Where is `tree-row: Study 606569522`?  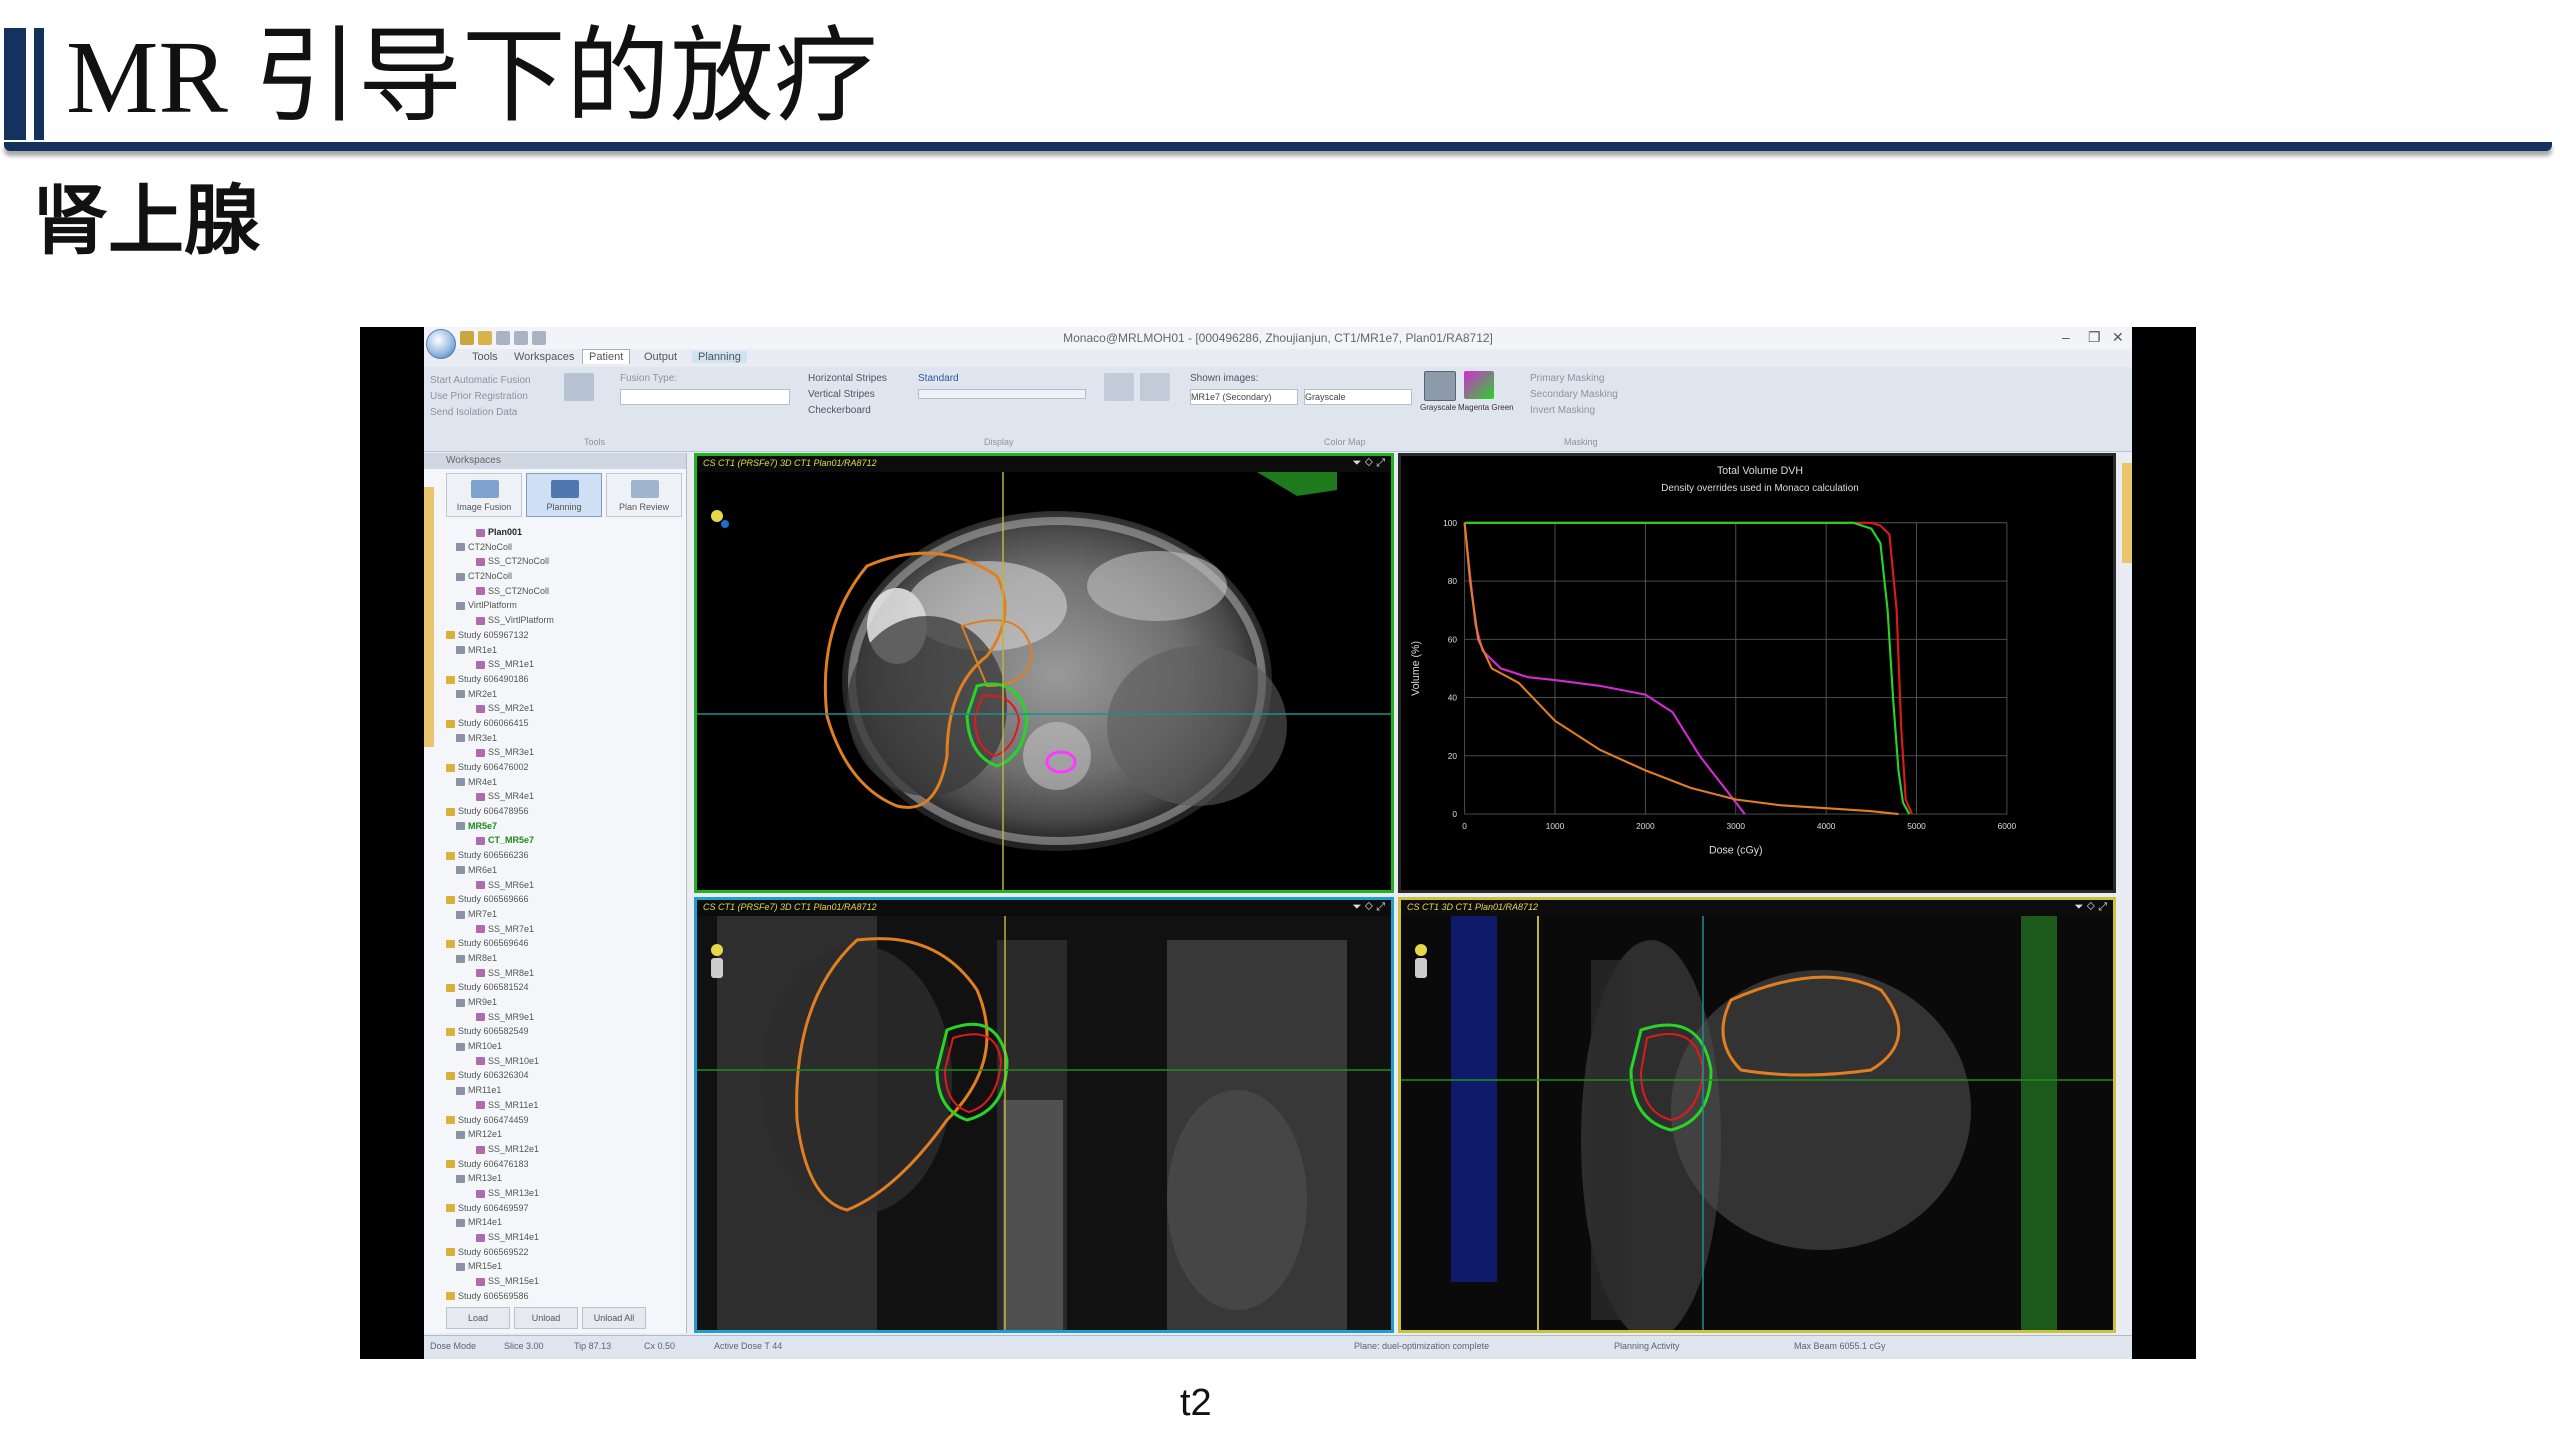
tree-row: Study 606569522 is located at coordinates (557, 1252).